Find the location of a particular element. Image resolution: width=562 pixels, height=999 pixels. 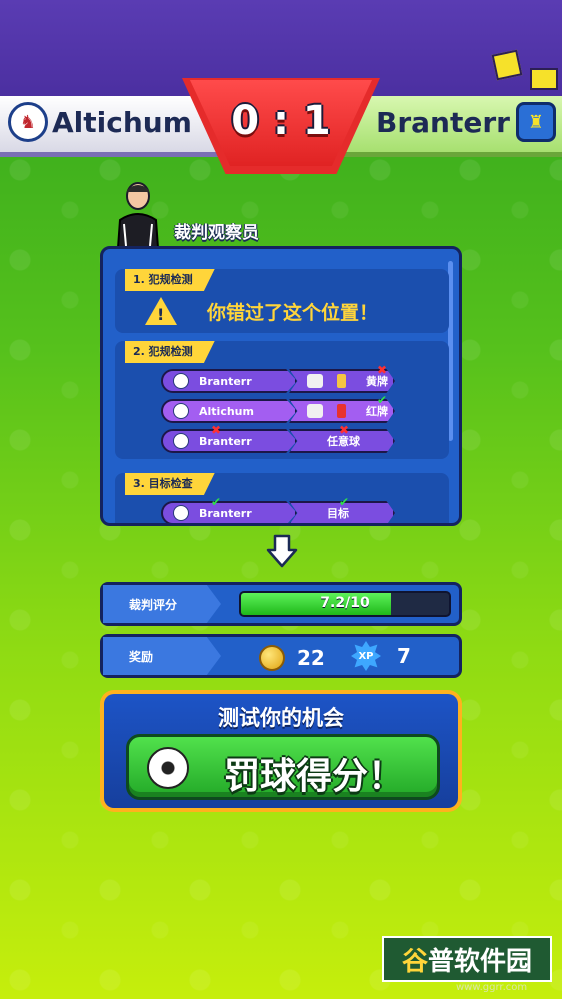

section-foul-detection-1: 1. 犯规检测 ! 你错过了这个位置！ is located at coordinates (282, 301).